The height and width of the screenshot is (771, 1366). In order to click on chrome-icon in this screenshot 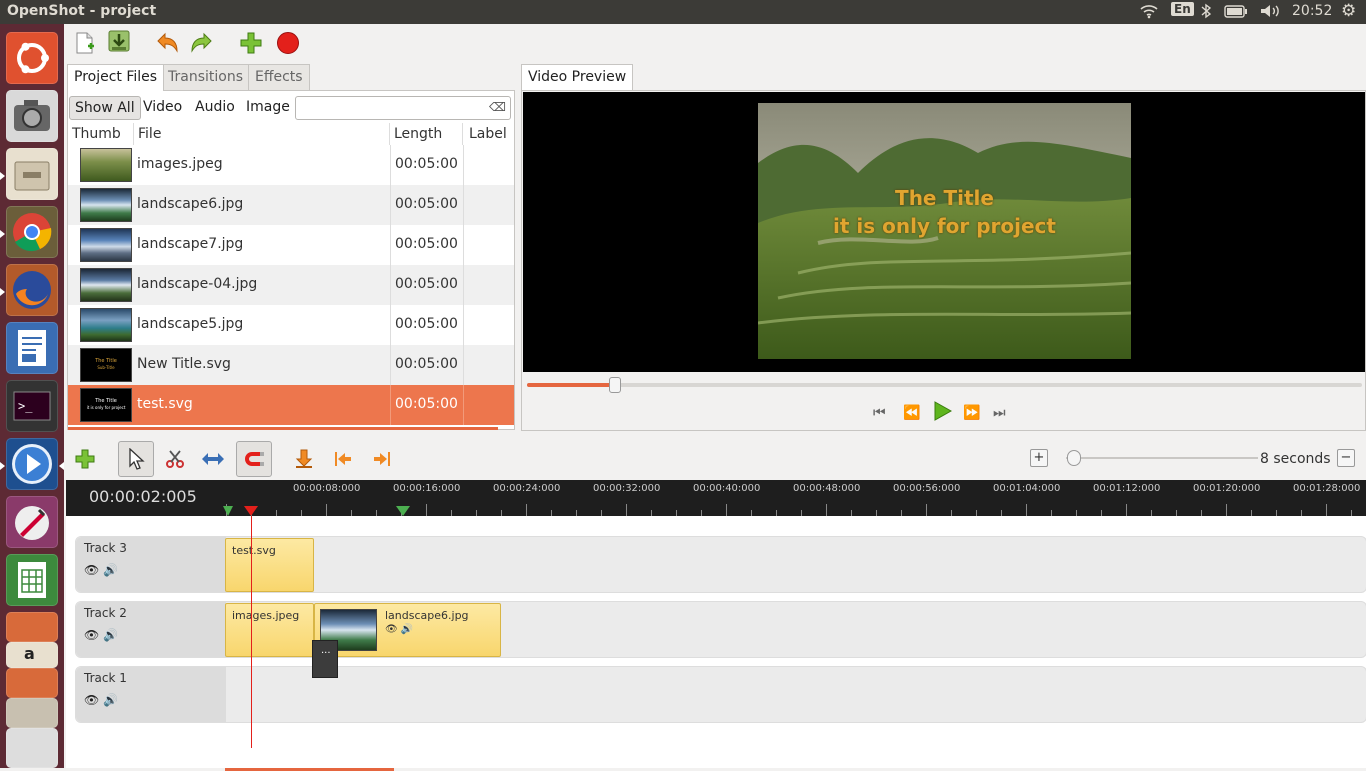, I will do `click(32, 232)`.